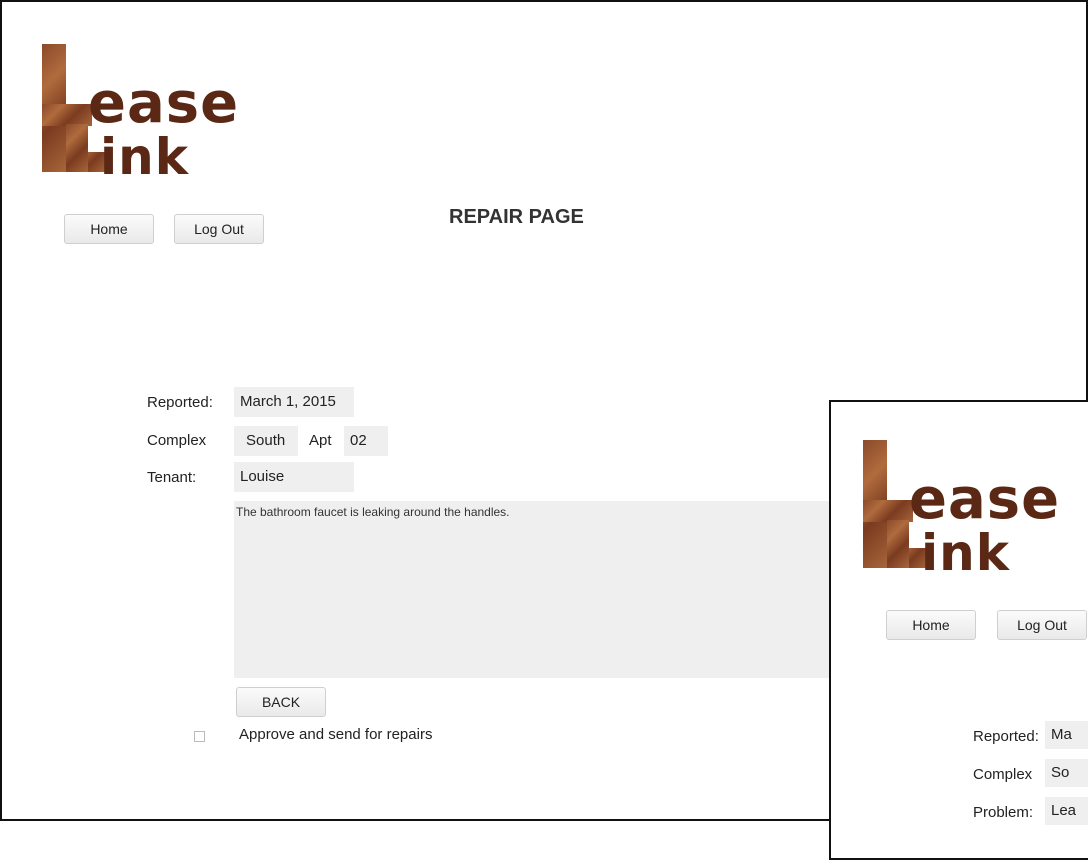  Describe the element at coordinates (1066, 735) in the screenshot. I see `reported-field-2: Ma` at that location.